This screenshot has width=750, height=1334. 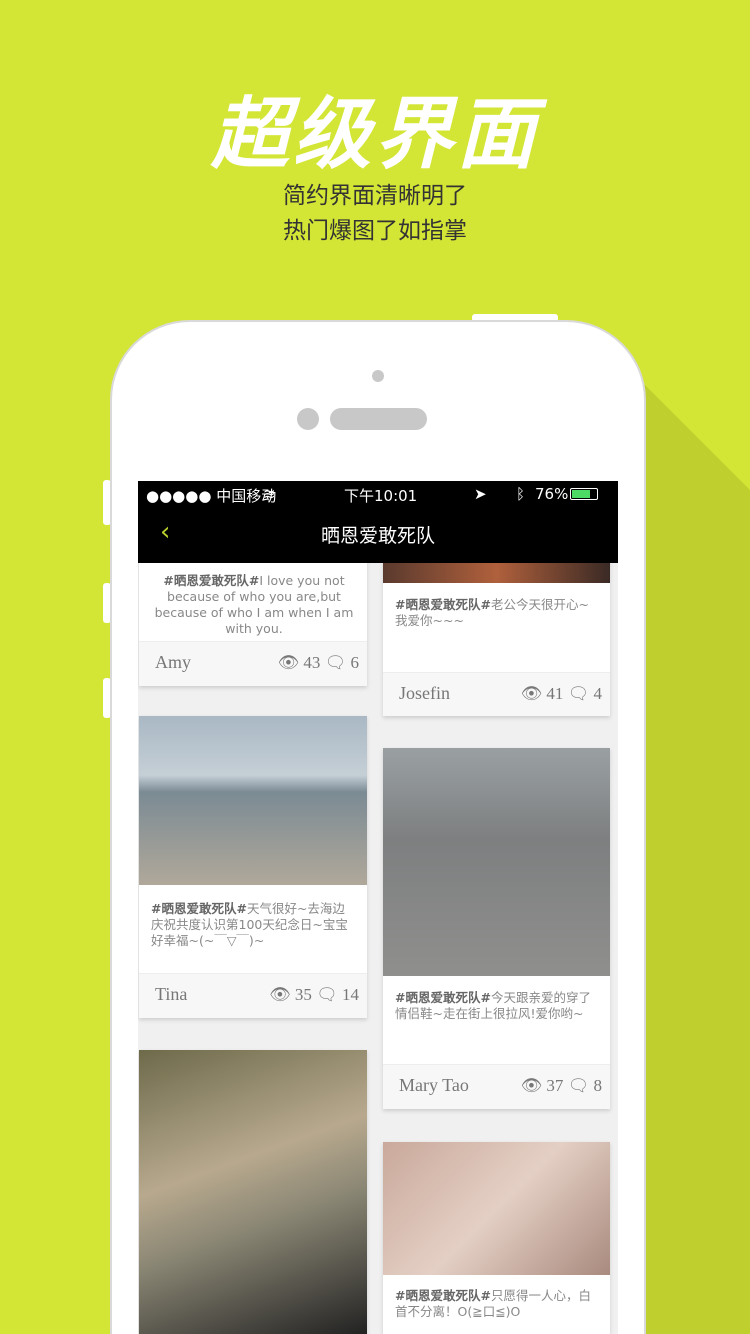 What do you see at coordinates (695, 857) in the screenshot?
I see `background-shadow` at bounding box center [695, 857].